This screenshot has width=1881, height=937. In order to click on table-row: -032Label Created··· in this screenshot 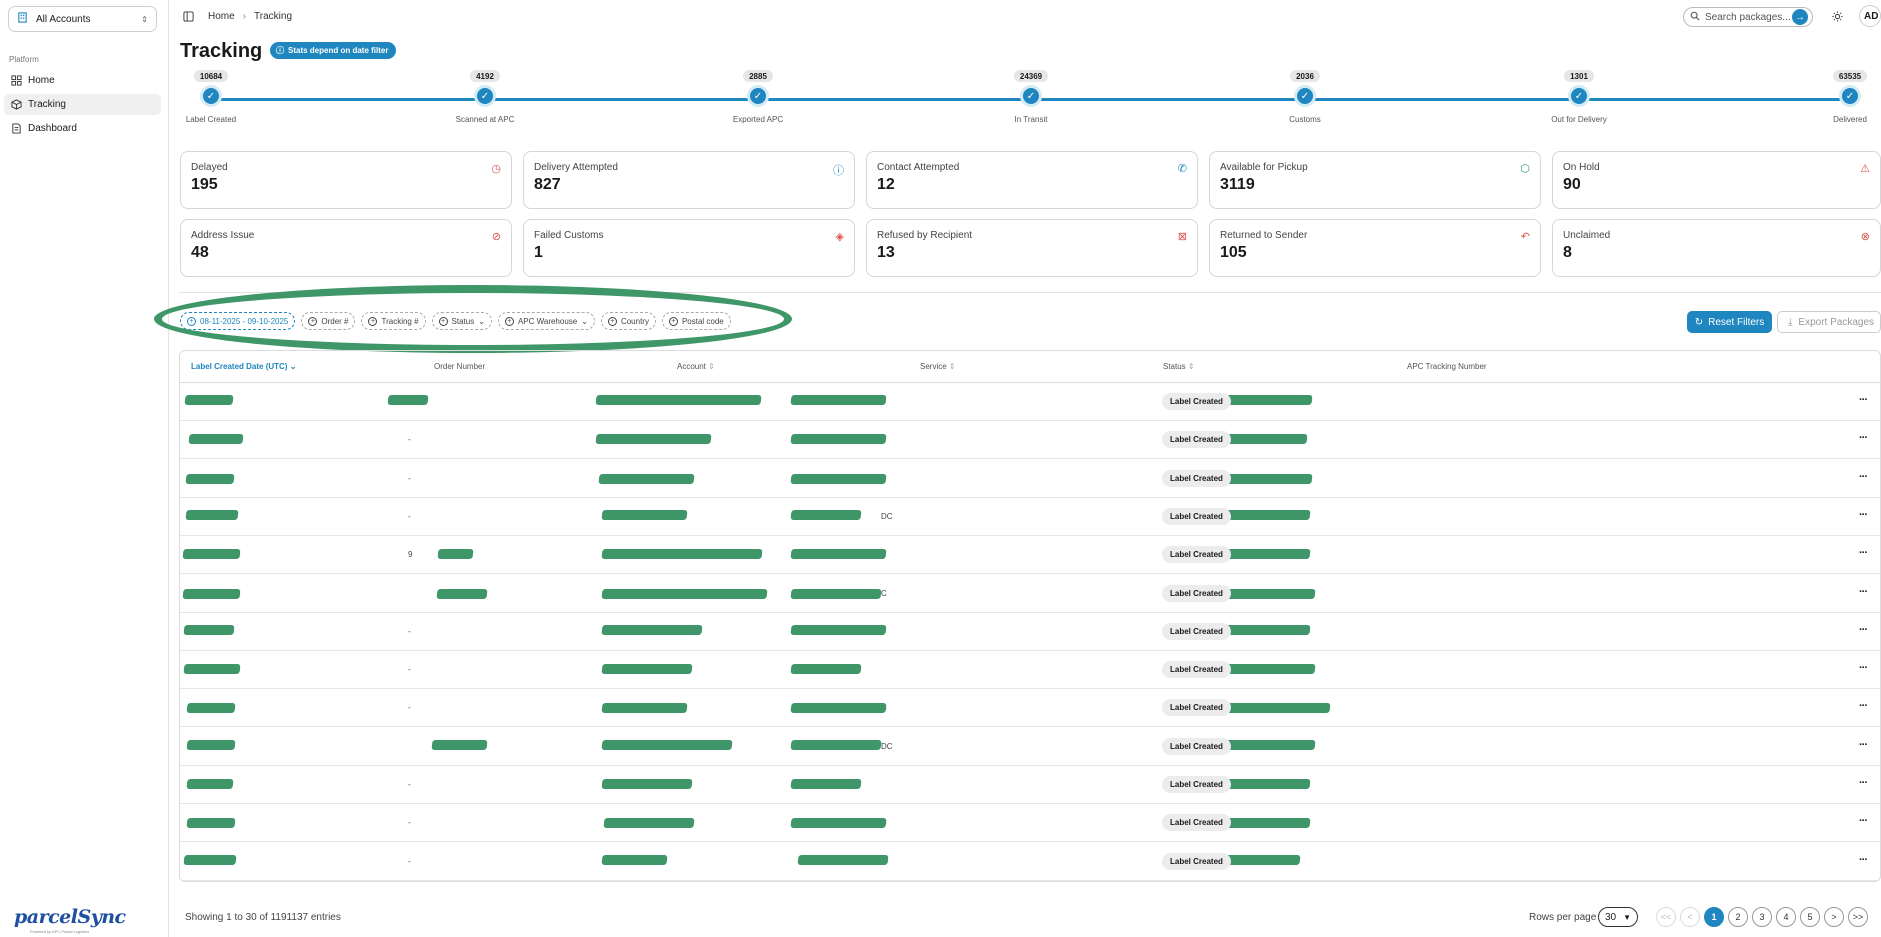, I will do `click(1030, 440)`.